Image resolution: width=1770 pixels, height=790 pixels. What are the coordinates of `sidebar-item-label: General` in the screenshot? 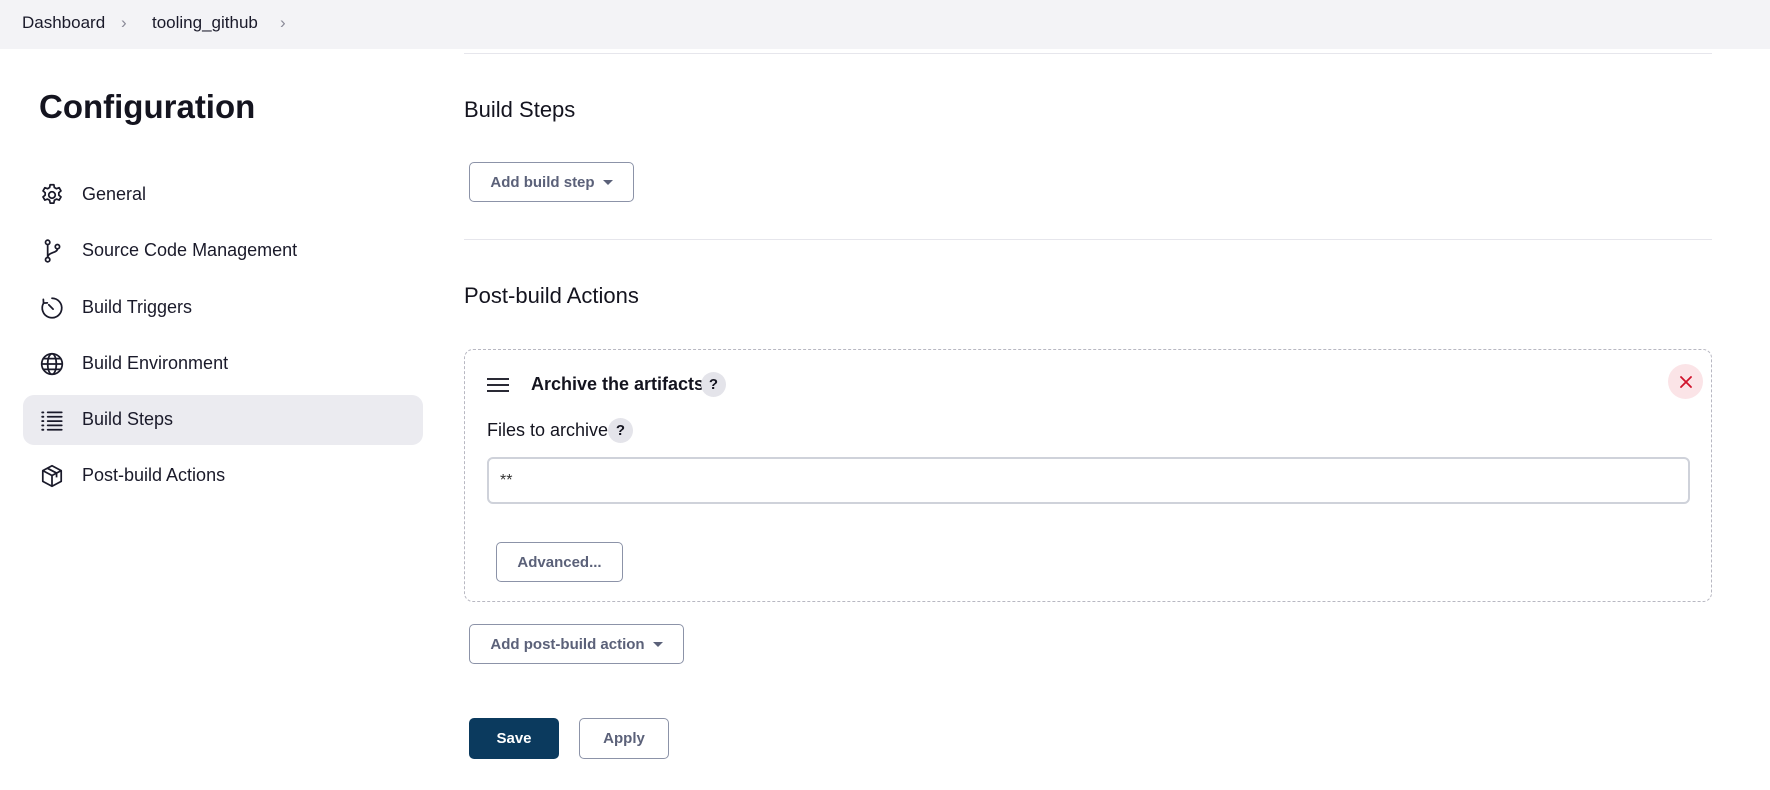 It's located at (114, 194).